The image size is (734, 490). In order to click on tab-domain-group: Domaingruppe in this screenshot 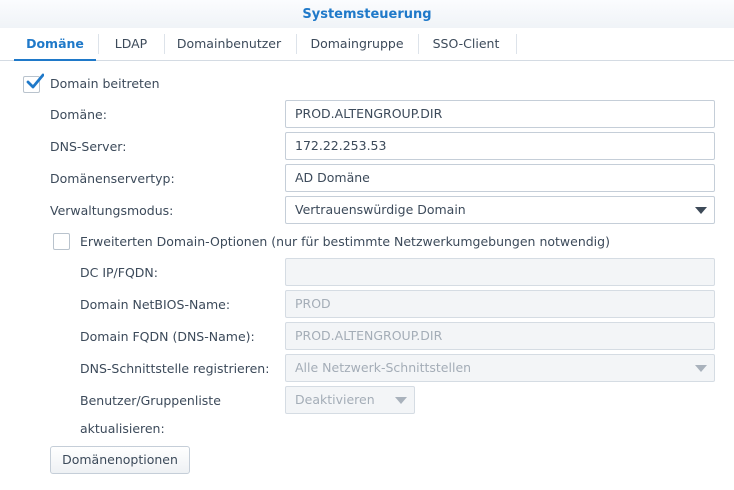, I will do `click(357, 44)`.